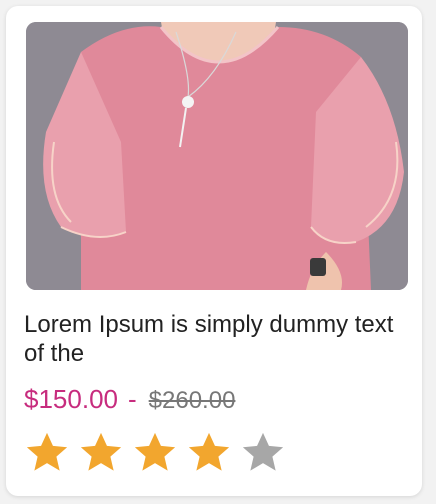  I want to click on star-rating, so click(155, 453).